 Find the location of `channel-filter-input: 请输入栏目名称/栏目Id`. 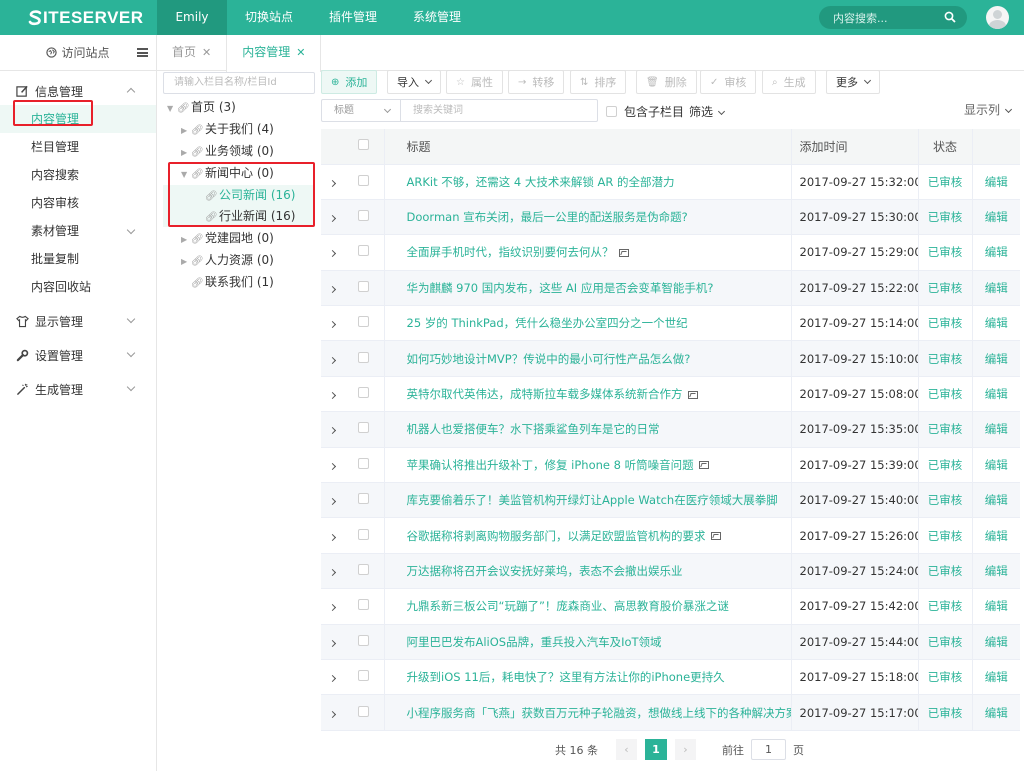

channel-filter-input: 请输入栏目名称/栏目Id is located at coordinates (239, 83).